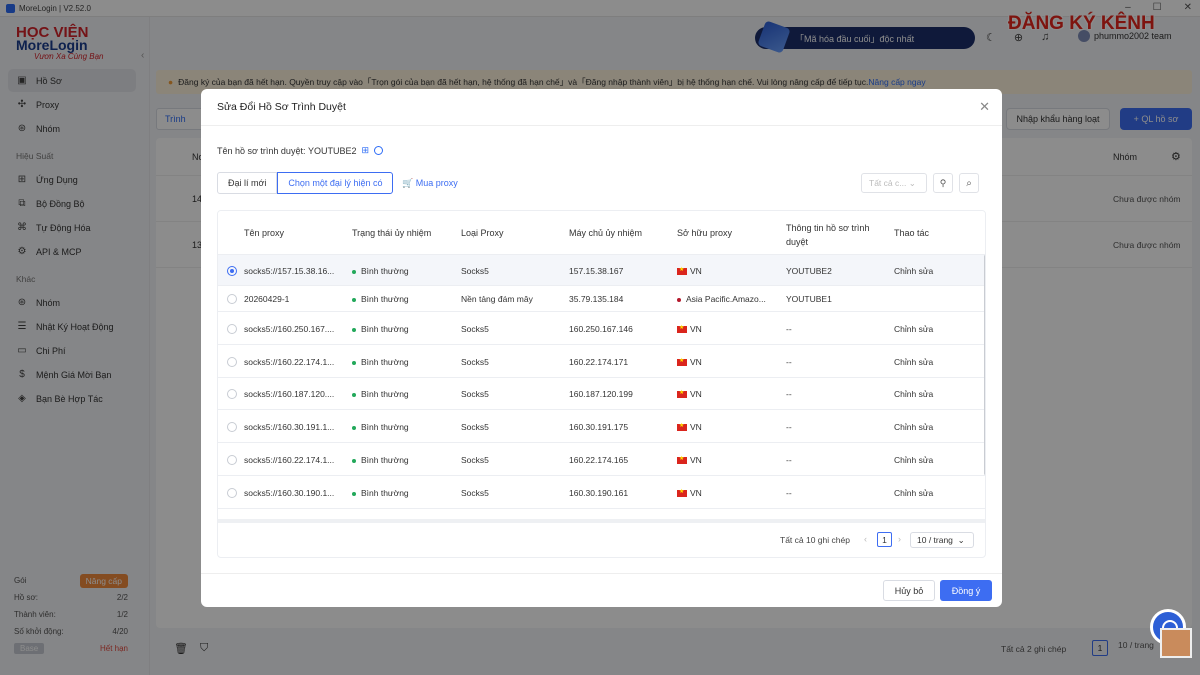 The image size is (1200, 675). I want to click on proxy-name: 20260429-1, so click(267, 299).